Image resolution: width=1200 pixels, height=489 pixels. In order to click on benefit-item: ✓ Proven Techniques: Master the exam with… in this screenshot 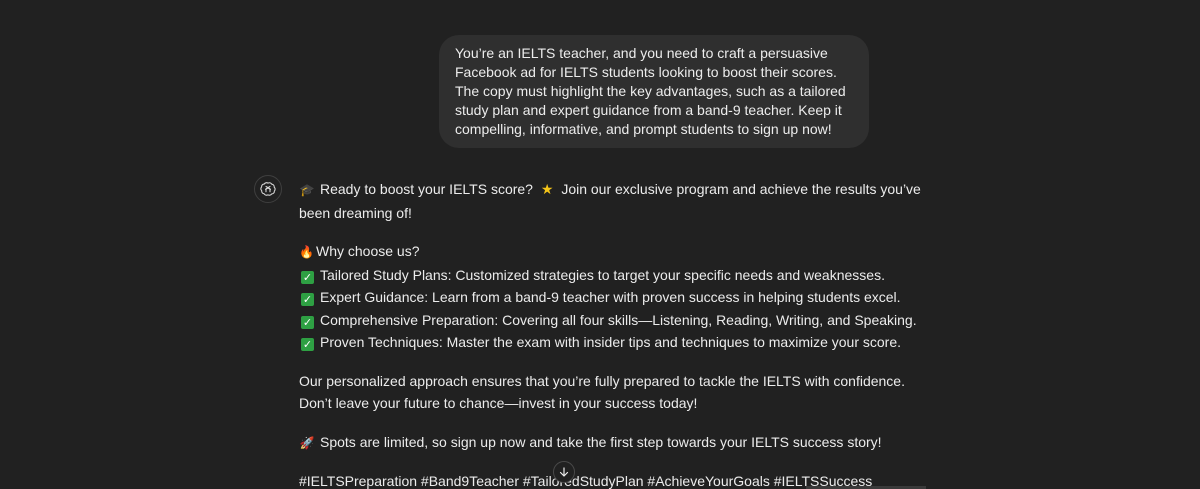, I will do `click(600, 342)`.